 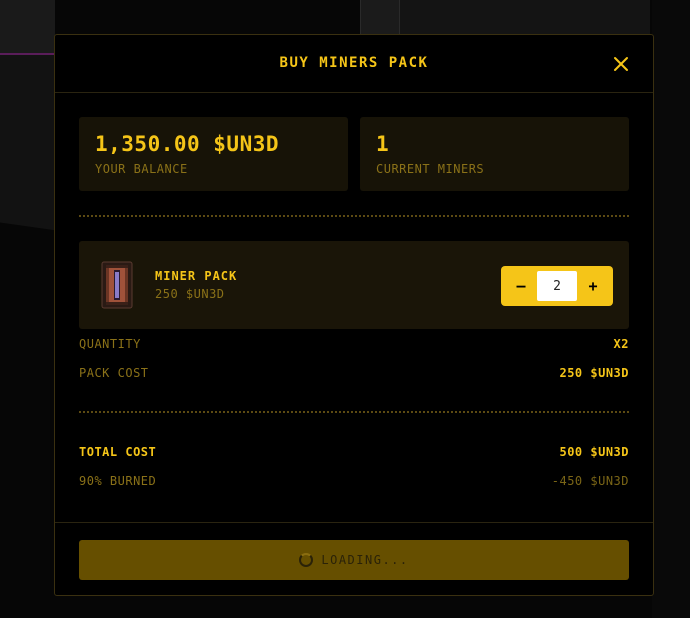 I want to click on increment-button: +, so click(x=593, y=286).